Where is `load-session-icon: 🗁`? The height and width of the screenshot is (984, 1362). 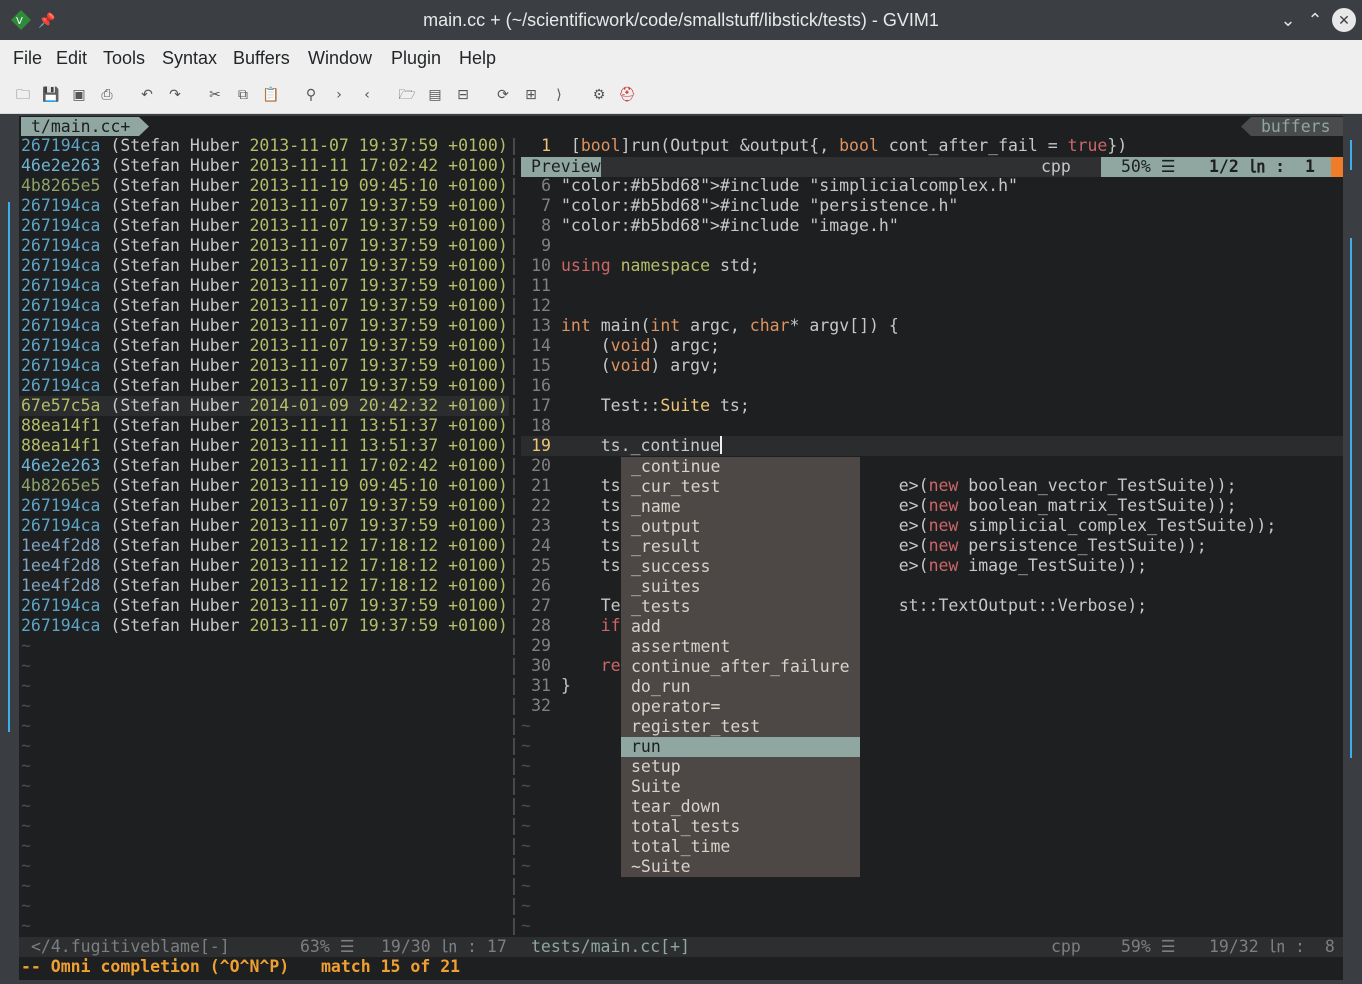
load-session-icon: 🗁 is located at coordinates (407, 95).